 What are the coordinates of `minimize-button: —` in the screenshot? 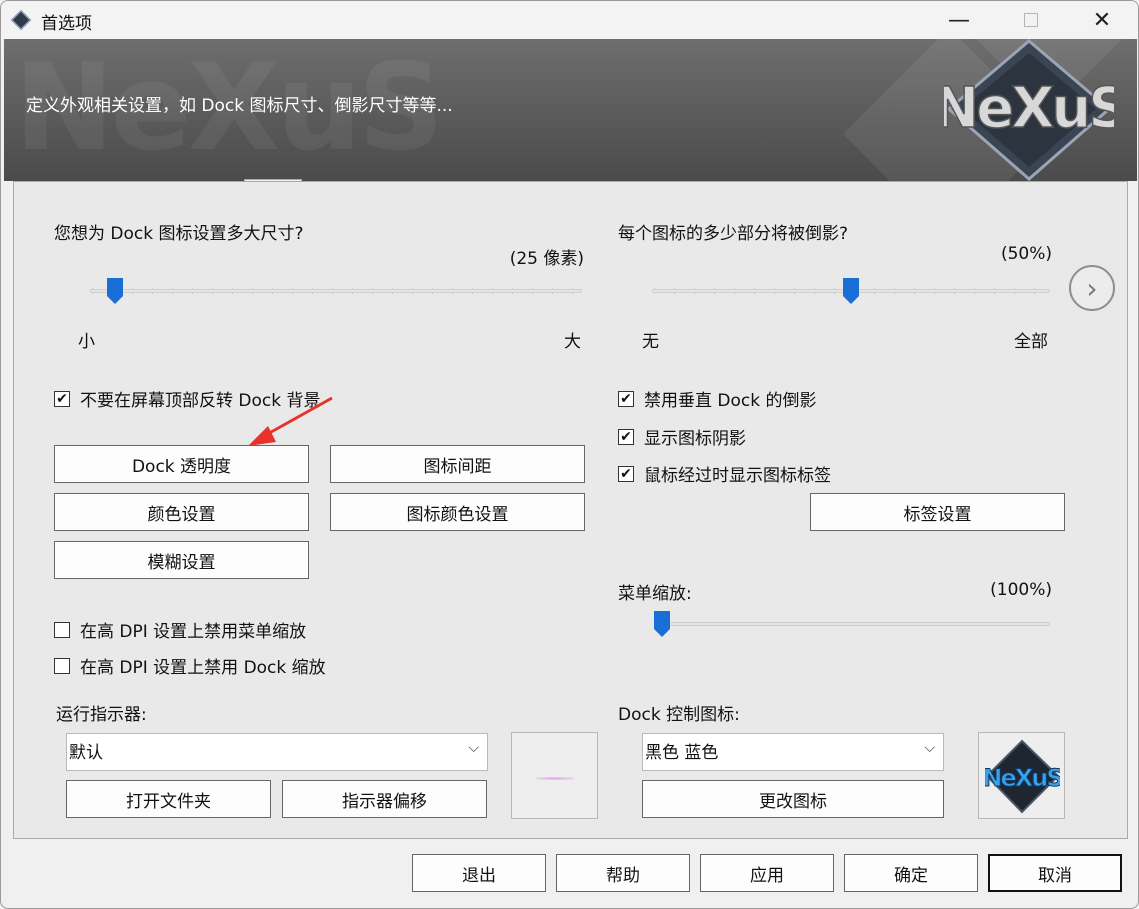 It's located at (959, 20).